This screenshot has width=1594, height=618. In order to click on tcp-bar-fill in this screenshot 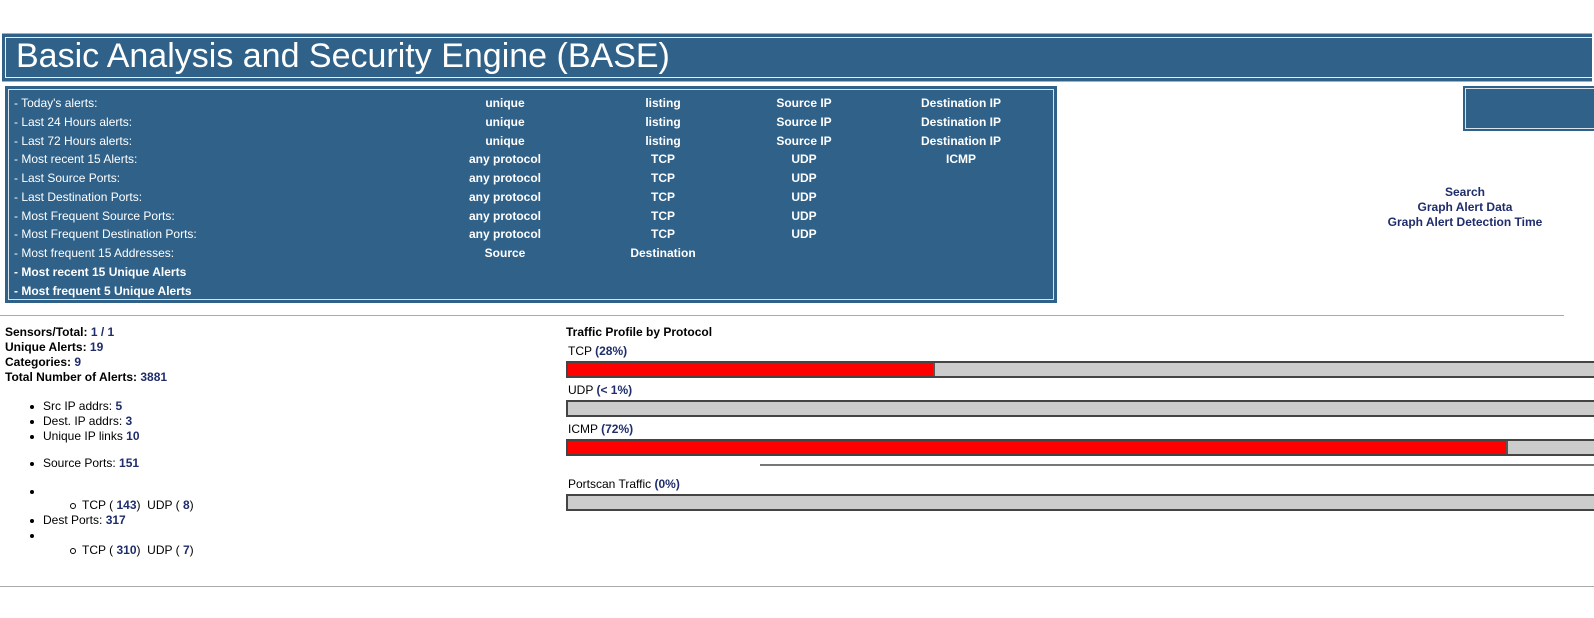, I will do `click(751, 369)`.